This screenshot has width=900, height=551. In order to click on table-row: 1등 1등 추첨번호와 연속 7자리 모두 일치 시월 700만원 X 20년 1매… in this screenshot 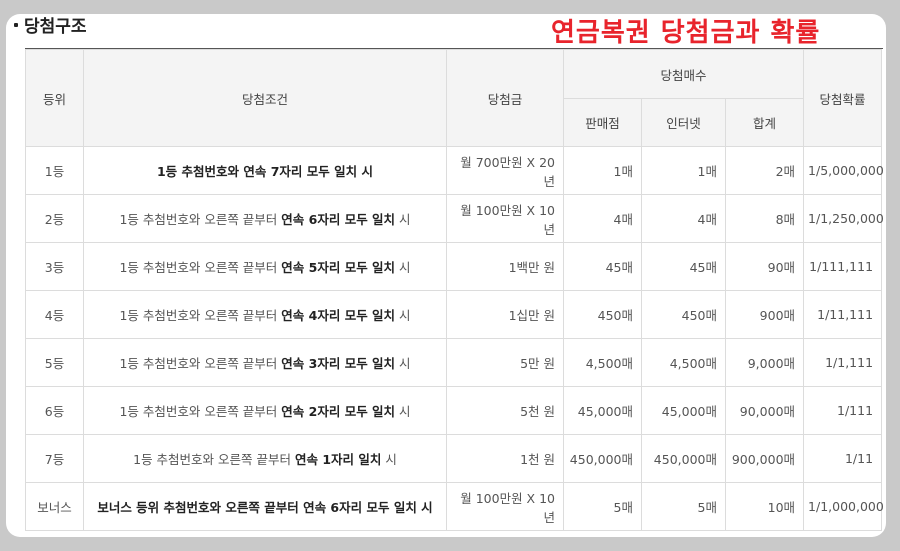, I will do `click(454, 170)`.